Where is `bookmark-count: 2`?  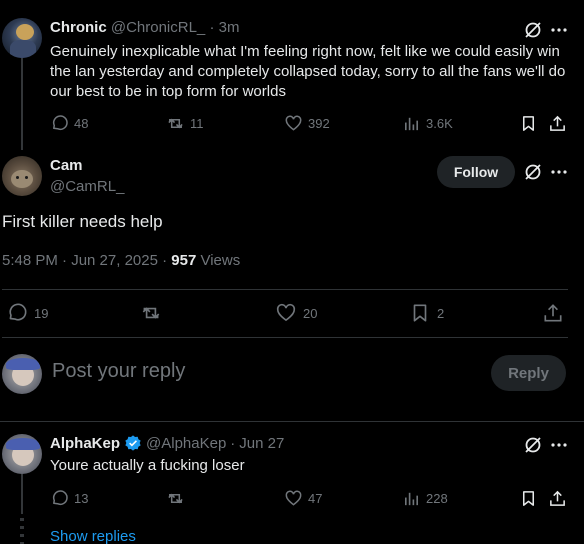 bookmark-count: 2 is located at coordinates (441, 313).